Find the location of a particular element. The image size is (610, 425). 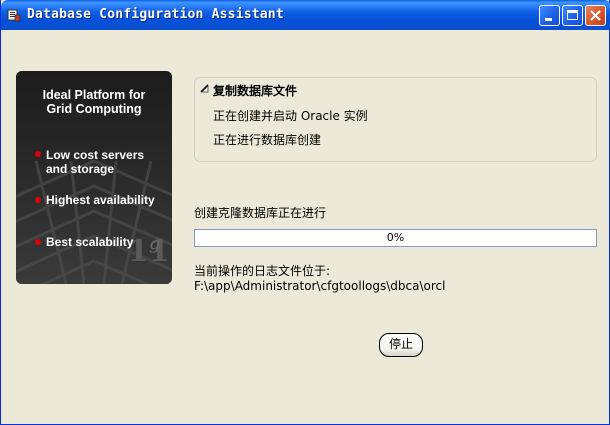

maximize-button is located at coordinates (572, 15).